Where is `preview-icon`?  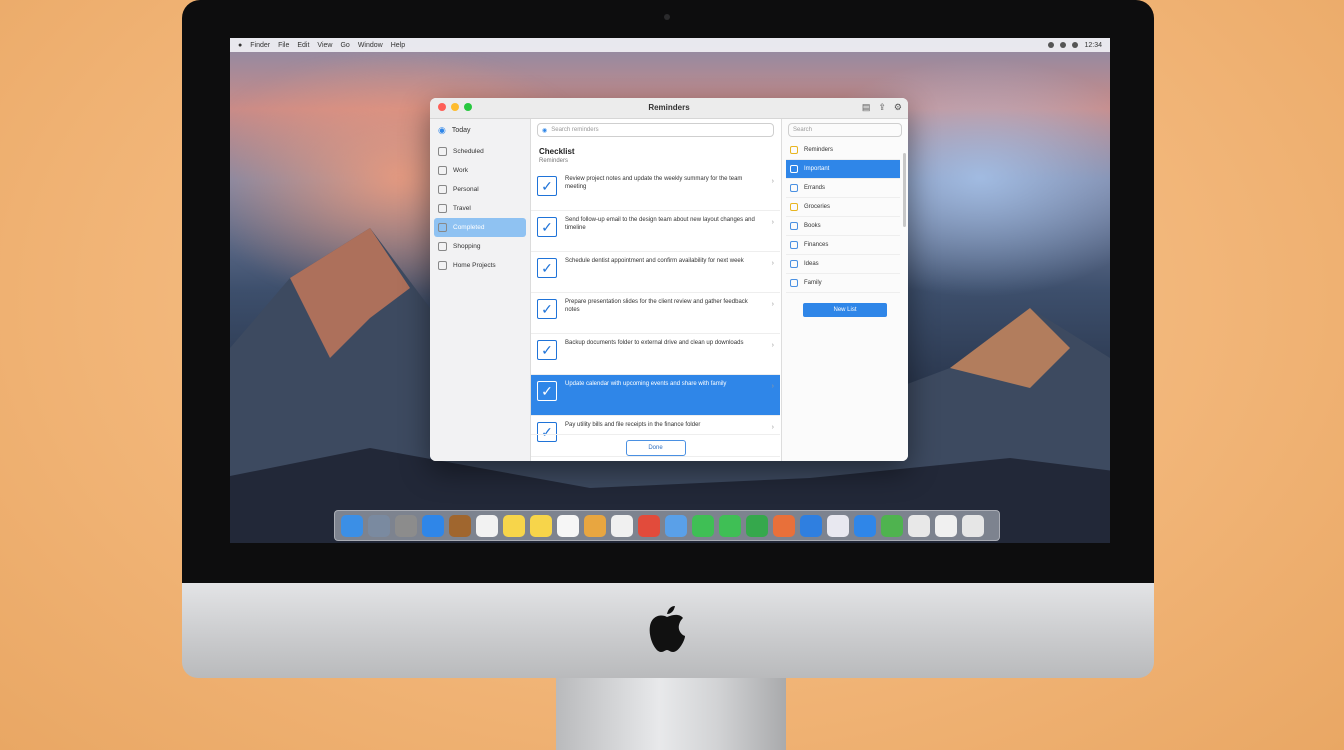
preview-icon is located at coordinates (676, 525).